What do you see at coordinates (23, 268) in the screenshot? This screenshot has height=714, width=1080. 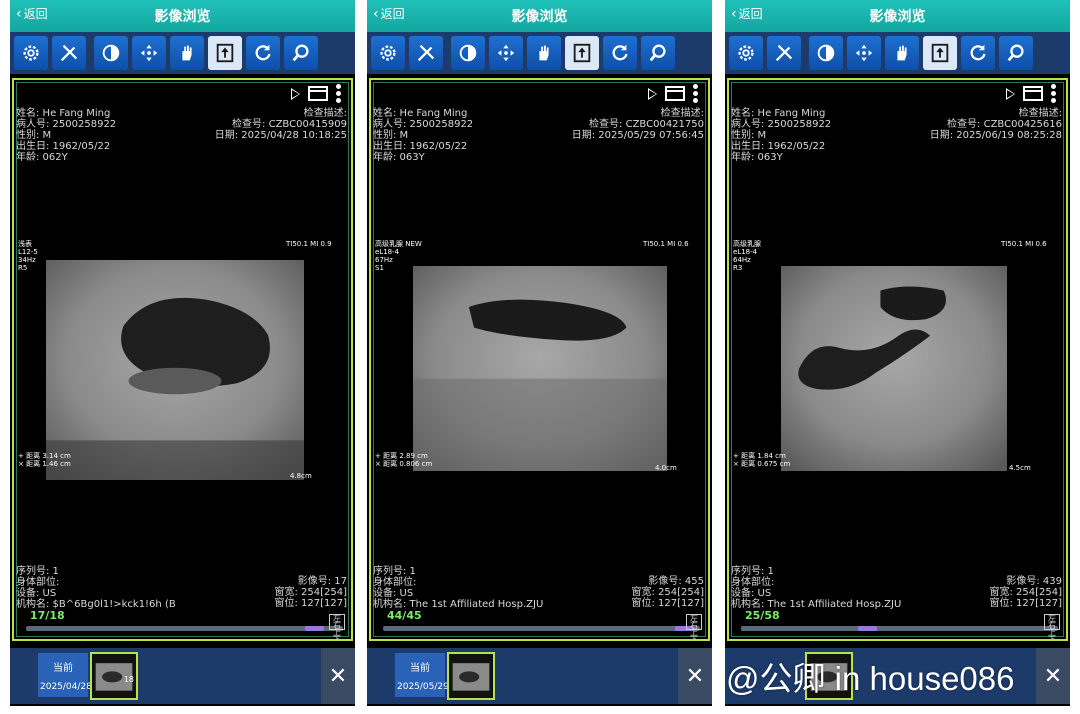 I see `us-r: R5` at bounding box center [23, 268].